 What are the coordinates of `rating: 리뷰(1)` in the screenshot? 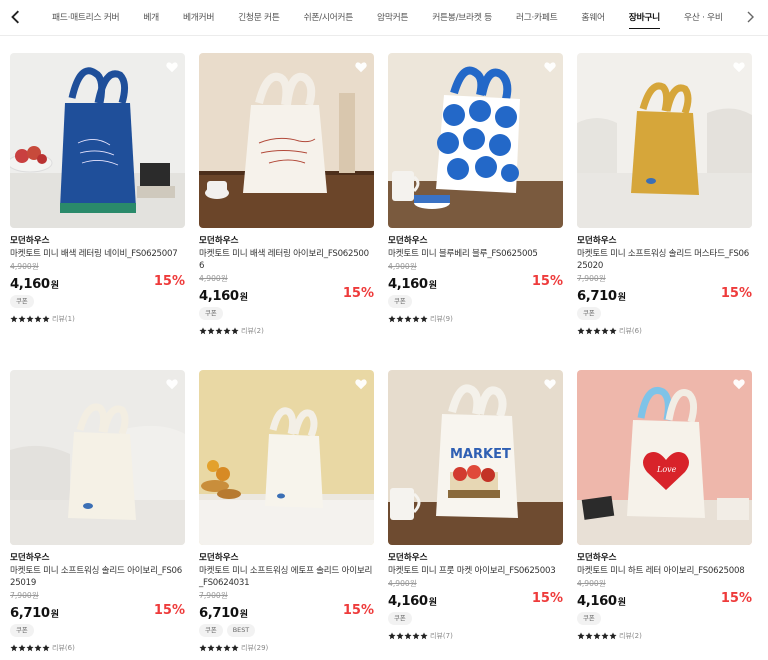 It's located at (97, 319).